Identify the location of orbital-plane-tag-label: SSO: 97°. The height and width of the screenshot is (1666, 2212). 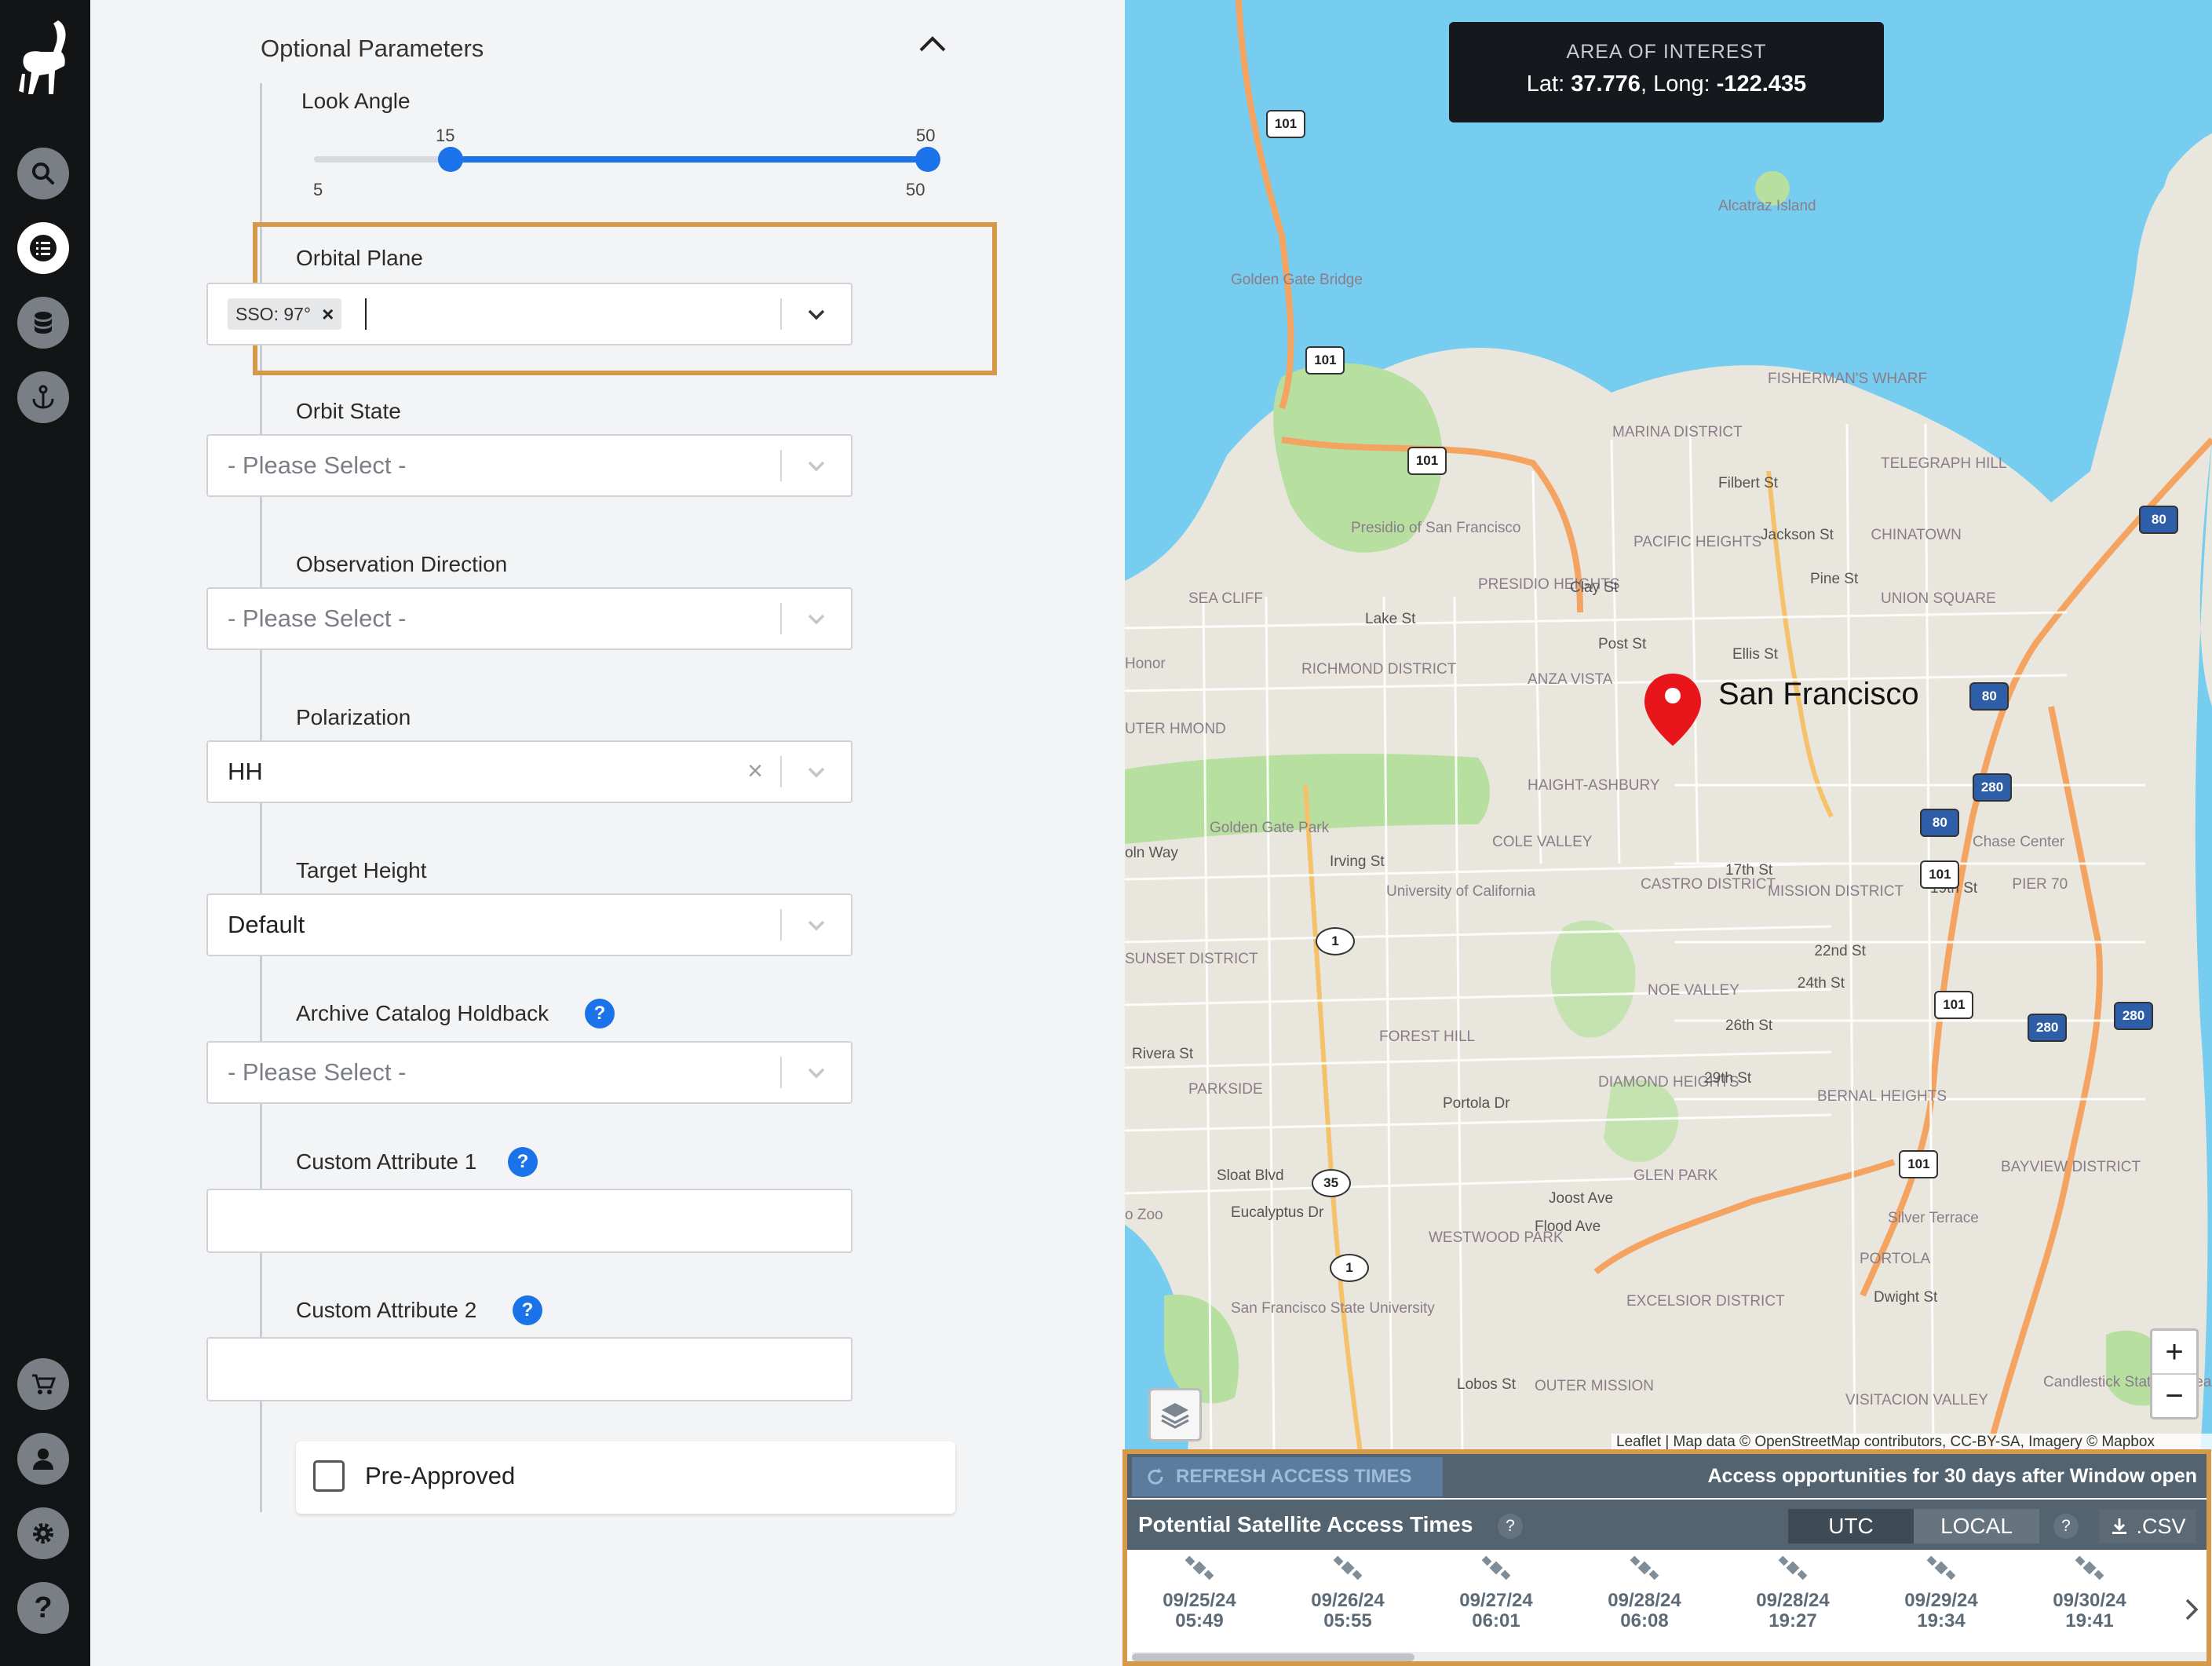
(273, 313).